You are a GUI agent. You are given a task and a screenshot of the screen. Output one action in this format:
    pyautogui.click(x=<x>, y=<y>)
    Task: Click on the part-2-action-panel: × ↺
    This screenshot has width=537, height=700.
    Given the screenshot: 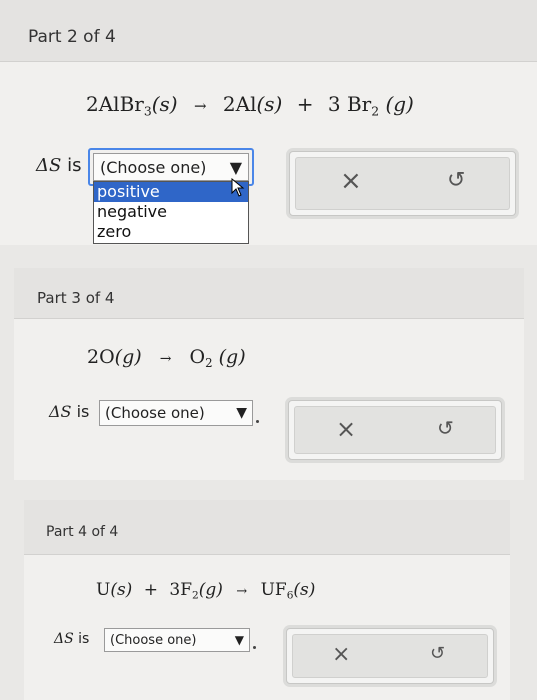 What is the action you would take?
    pyautogui.click(x=402, y=183)
    